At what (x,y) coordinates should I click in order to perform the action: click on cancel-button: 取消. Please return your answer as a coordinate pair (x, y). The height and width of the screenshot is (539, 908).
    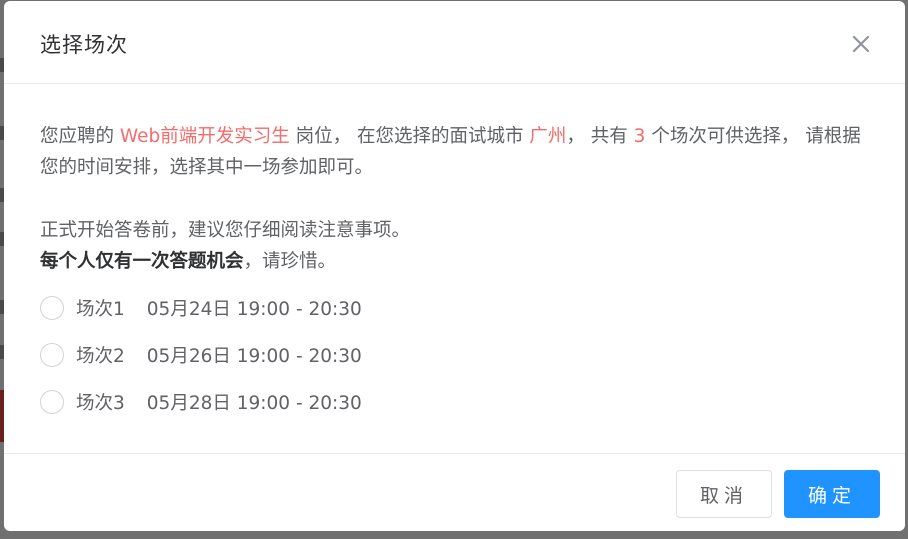
    Looking at the image, I should click on (724, 494).